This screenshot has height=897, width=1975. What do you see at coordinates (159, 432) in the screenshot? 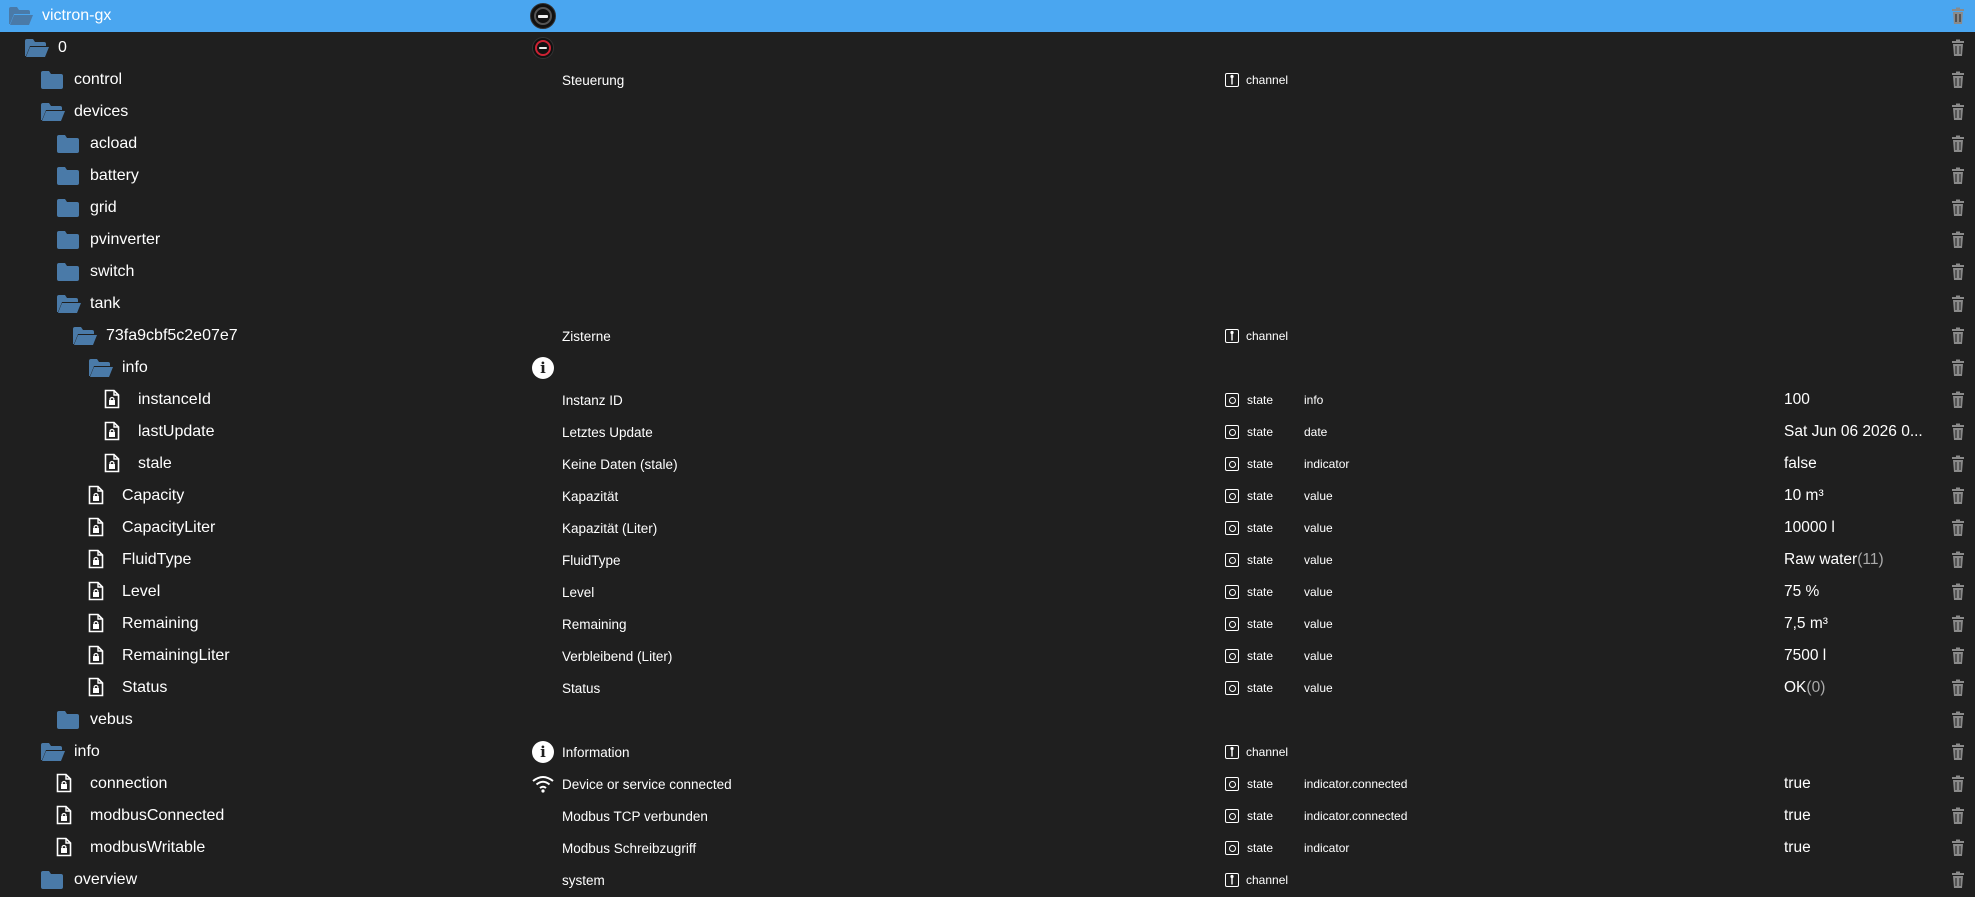
I see `tree-node-name: lastUpdate` at bounding box center [159, 432].